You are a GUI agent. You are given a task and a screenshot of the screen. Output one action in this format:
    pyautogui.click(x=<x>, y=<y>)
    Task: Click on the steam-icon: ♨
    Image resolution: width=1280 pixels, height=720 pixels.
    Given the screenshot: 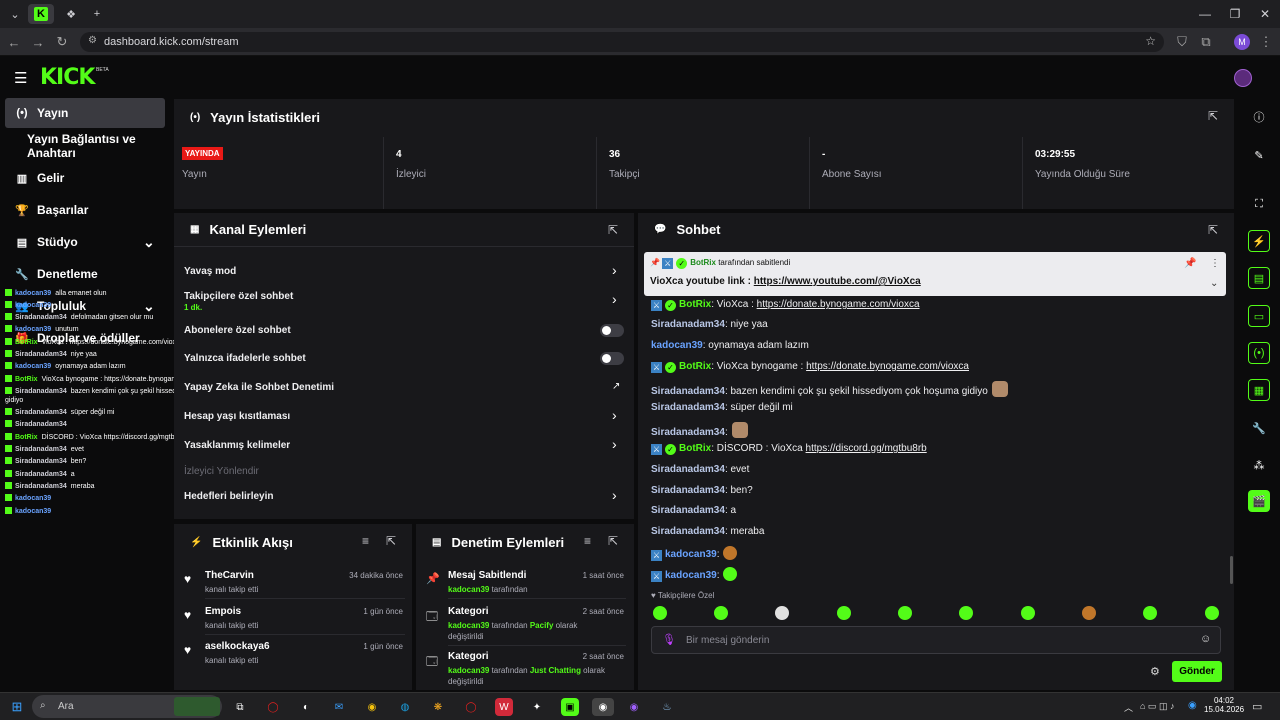 What is the action you would take?
    pyautogui.click(x=667, y=707)
    